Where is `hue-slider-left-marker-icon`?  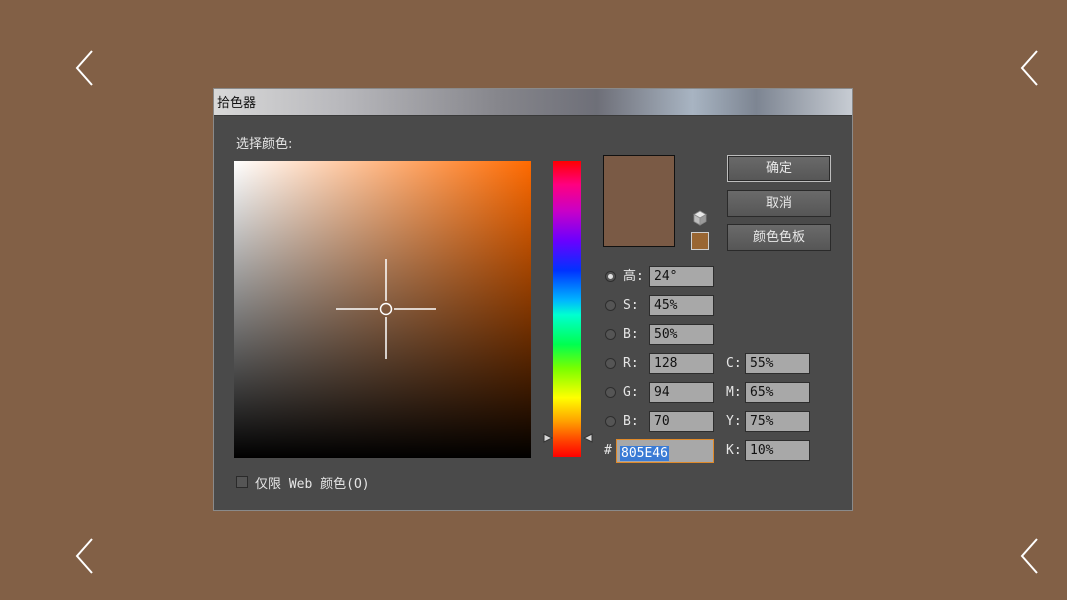
hue-slider-left-marker-icon is located at coordinates (548, 438).